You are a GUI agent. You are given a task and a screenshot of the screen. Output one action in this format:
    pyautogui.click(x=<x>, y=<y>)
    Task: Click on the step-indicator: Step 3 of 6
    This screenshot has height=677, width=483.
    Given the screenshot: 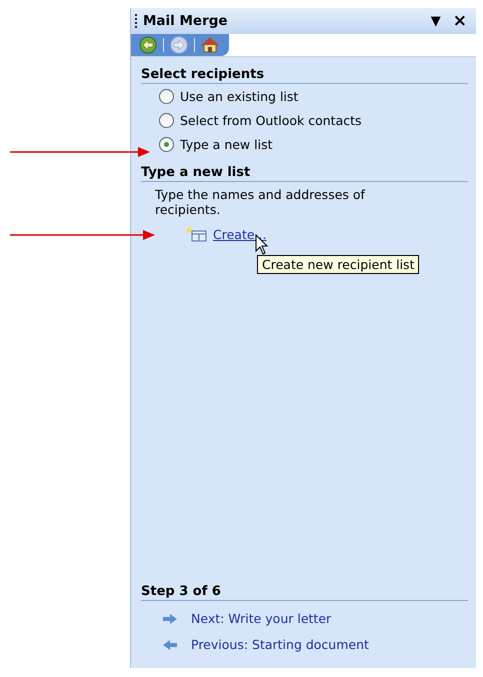 What is the action you would take?
    pyautogui.click(x=304, y=592)
    